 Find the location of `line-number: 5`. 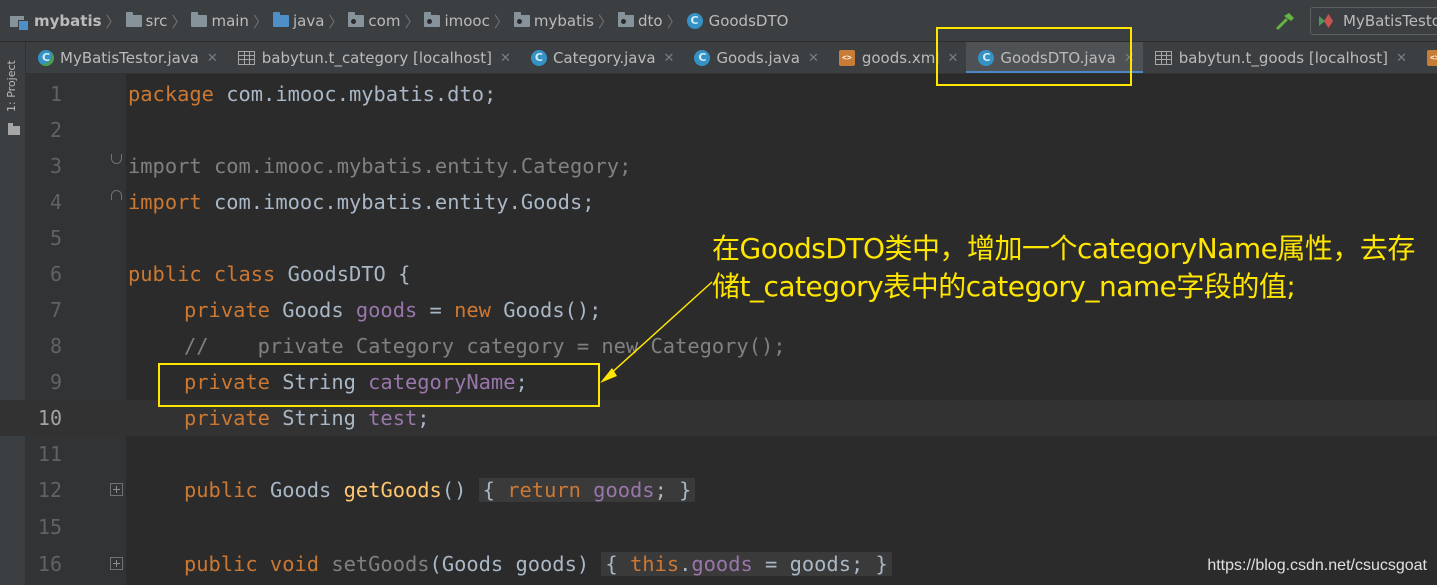

line-number: 5 is located at coordinates (55, 238).